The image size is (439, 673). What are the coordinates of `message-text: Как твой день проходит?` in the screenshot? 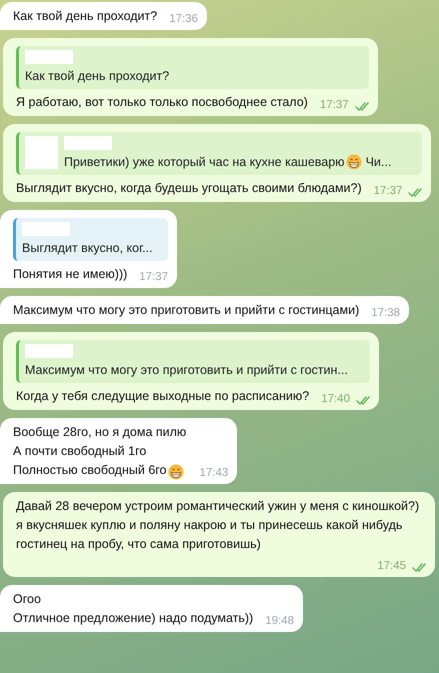 It's located at (85, 16).